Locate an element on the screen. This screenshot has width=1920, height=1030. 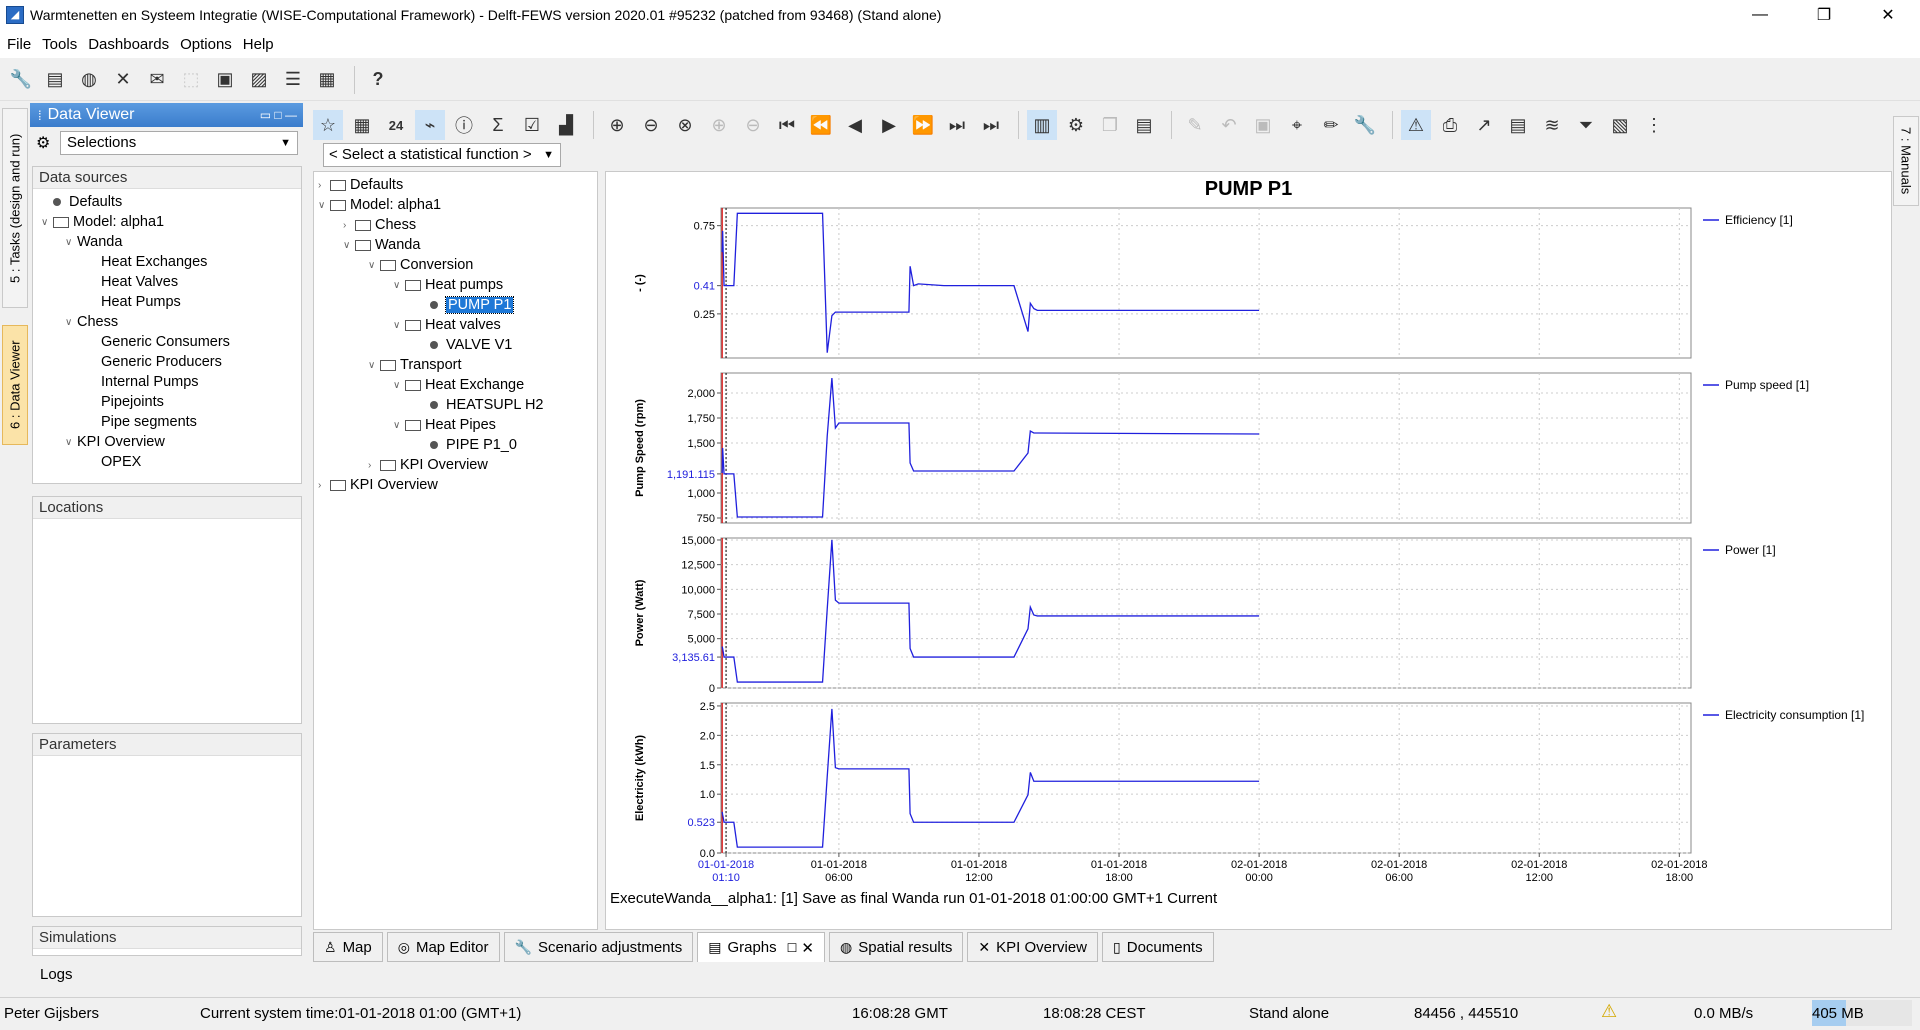
tree-node: Heat Exchanges is located at coordinates (148, 262).